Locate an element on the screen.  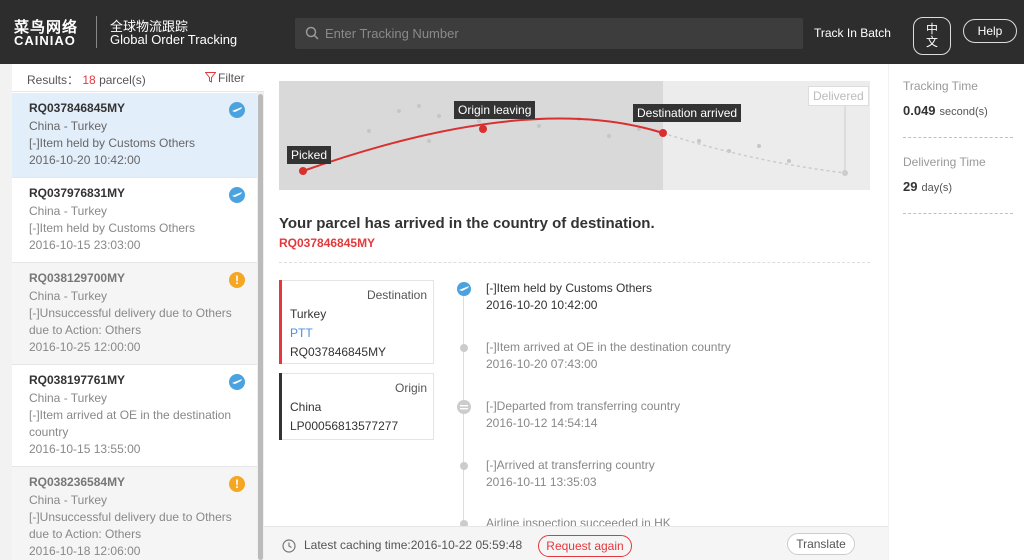
translate-button: Translate is located at coordinates (821, 544).